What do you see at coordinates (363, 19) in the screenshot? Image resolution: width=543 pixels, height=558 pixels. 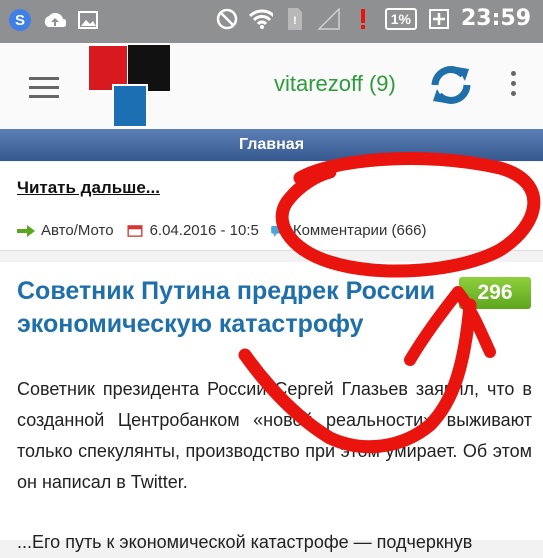 I see `battery-warning-icon` at bounding box center [363, 19].